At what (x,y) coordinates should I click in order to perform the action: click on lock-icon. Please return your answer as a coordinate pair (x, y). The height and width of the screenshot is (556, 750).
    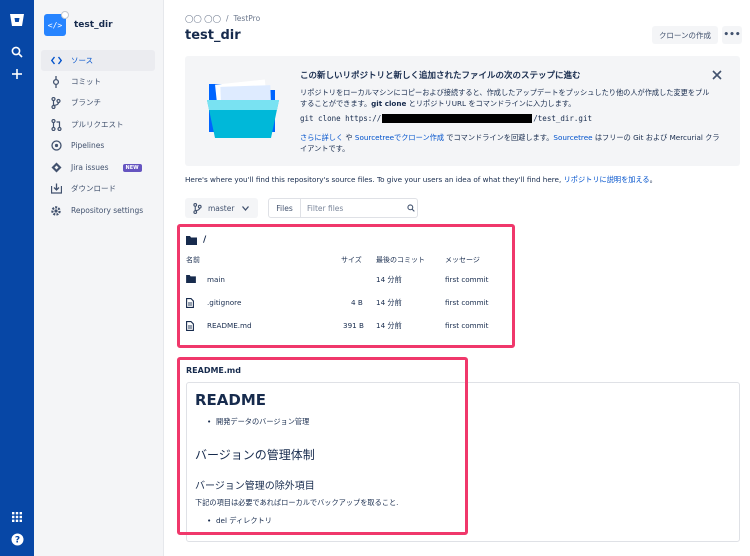
    Looking at the image, I should click on (65, 15).